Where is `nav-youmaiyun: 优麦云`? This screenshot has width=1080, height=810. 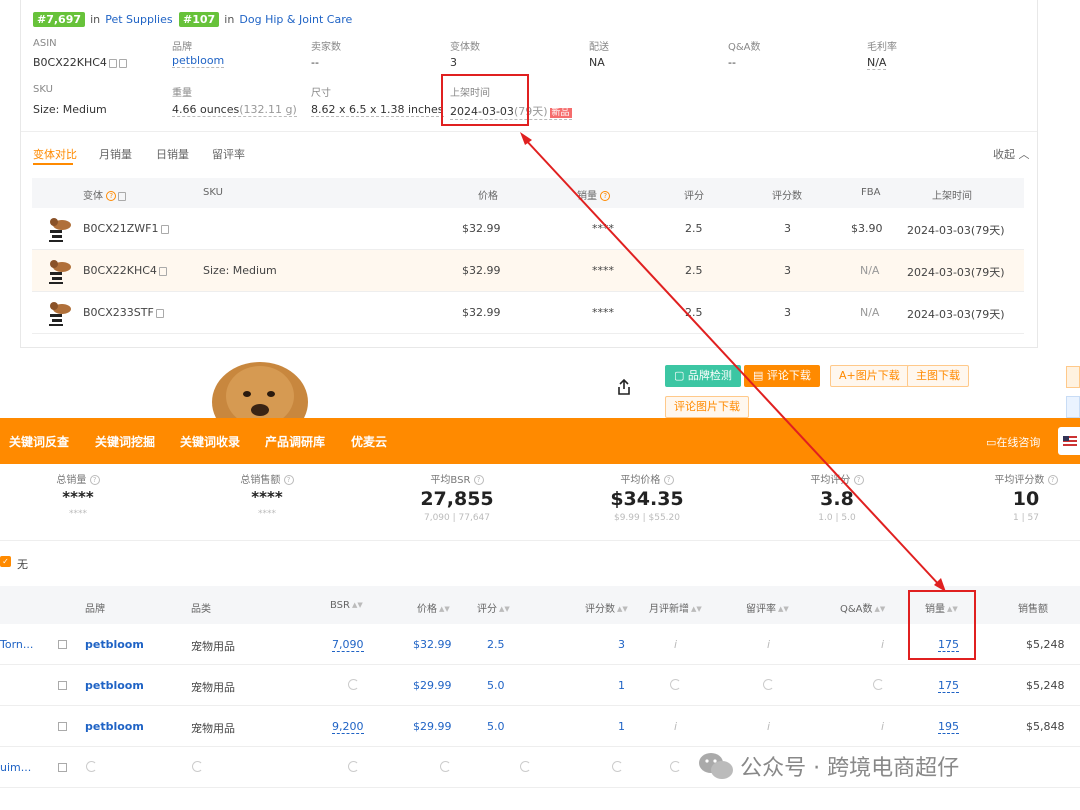 nav-youmaiyun: 优麦云 is located at coordinates (369, 441).